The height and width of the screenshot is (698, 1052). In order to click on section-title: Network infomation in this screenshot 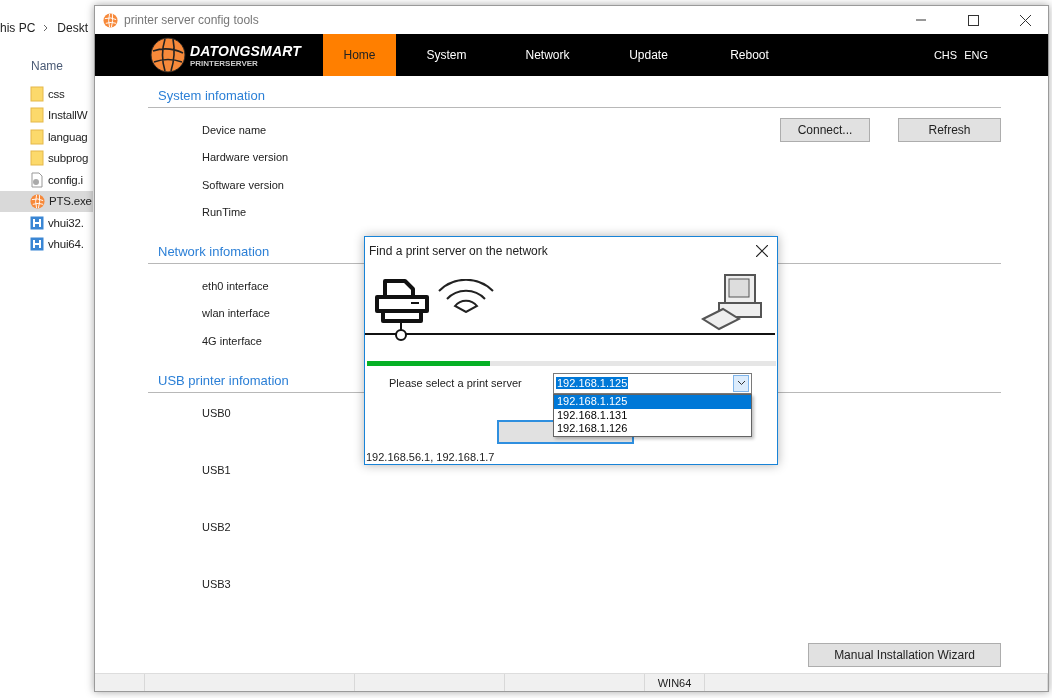, I will do `click(214, 251)`.